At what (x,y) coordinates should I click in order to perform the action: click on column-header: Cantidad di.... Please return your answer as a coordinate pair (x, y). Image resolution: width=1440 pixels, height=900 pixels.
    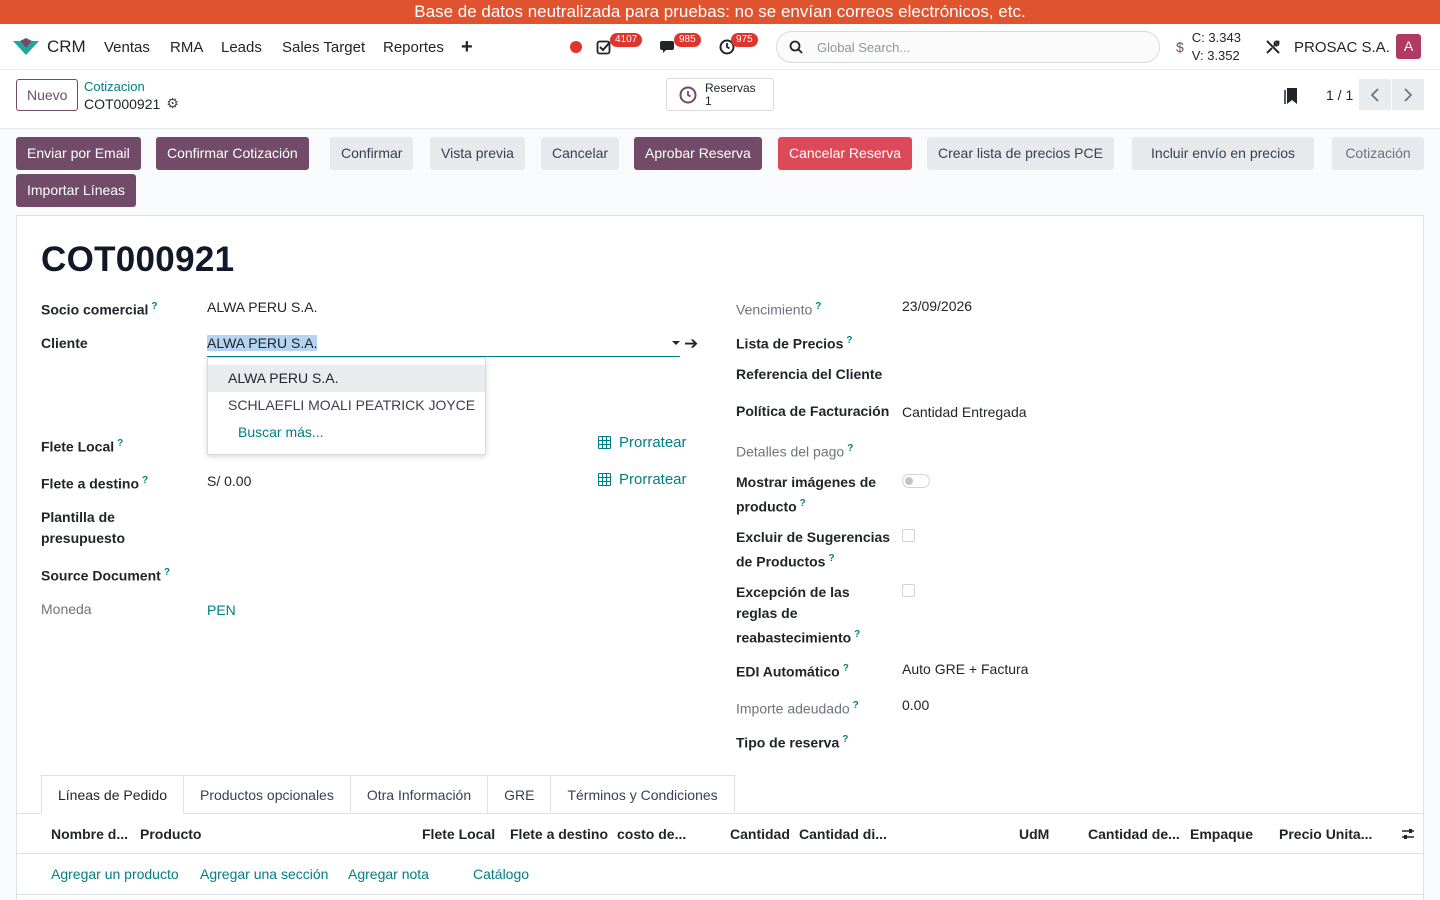
    Looking at the image, I should click on (843, 834).